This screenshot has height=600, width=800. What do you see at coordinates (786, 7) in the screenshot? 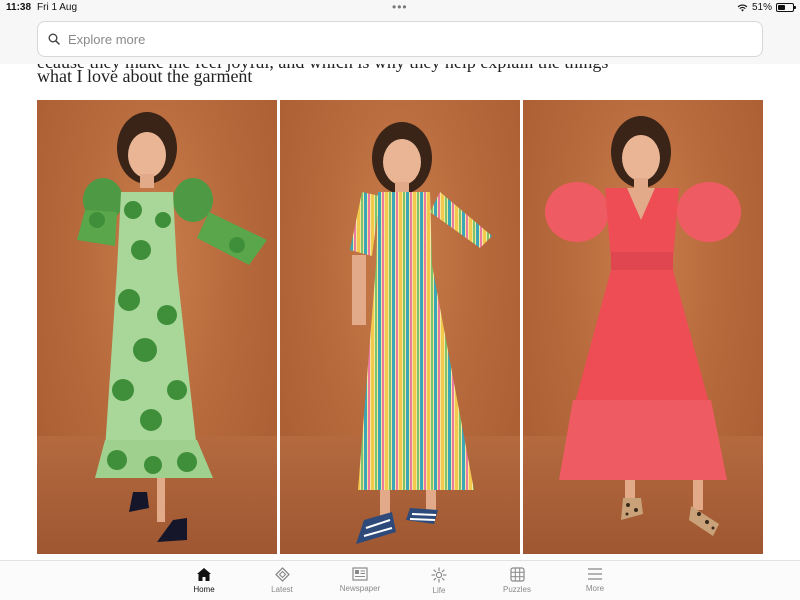
I see `battery-icon` at bounding box center [786, 7].